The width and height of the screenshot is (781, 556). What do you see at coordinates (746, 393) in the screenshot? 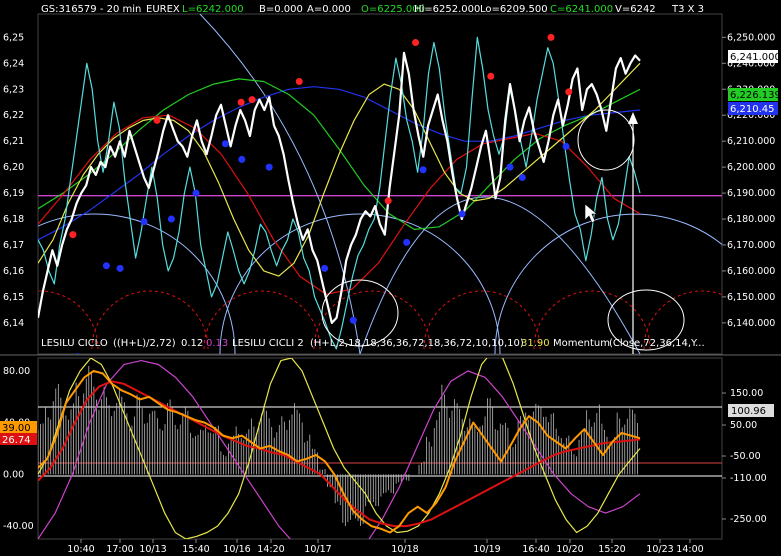
I see `indicator-tick-right: 150.00` at bounding box center [746, 393].